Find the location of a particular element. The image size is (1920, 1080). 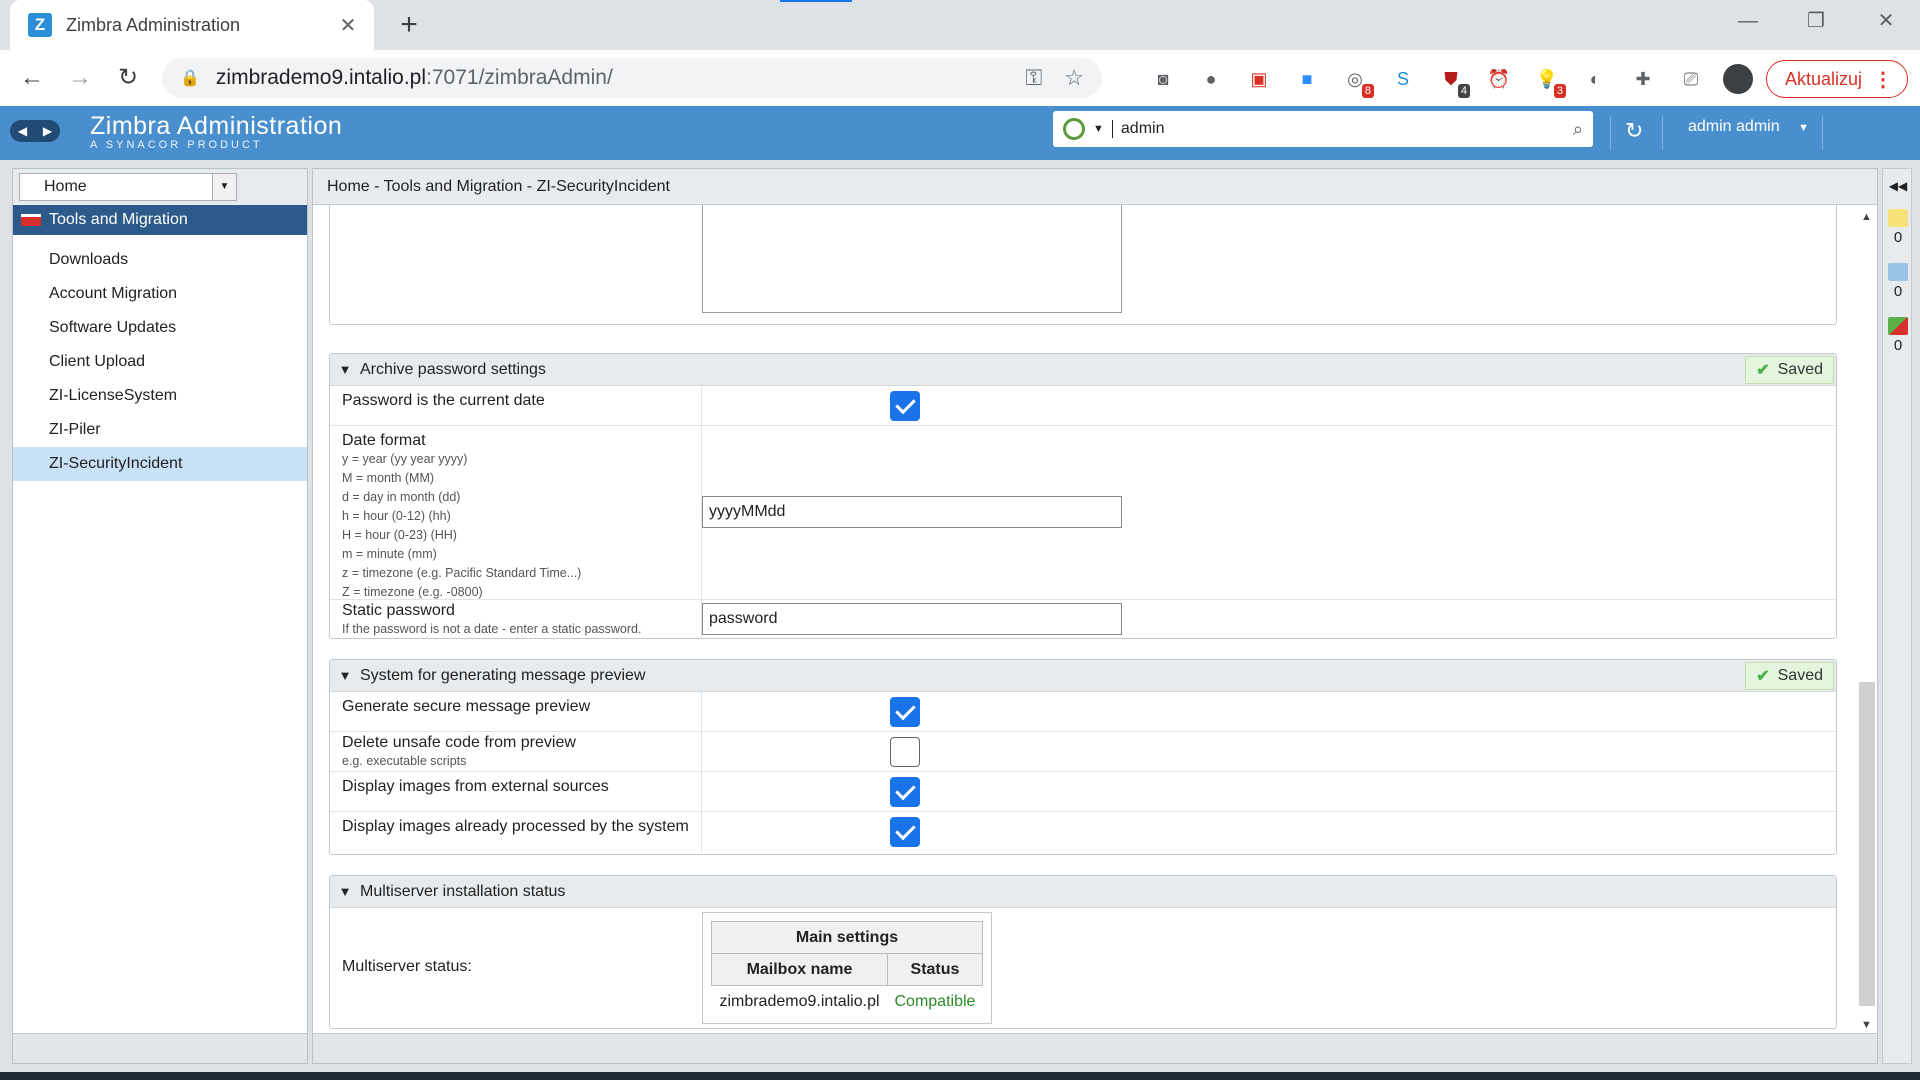

scroll-down-icon: ▼ is located at coordinates (1866, 1025).